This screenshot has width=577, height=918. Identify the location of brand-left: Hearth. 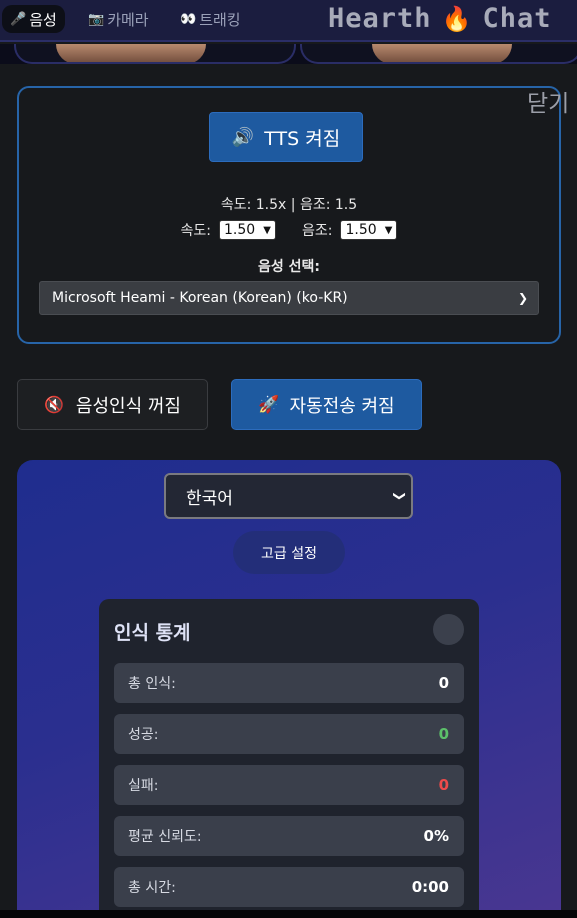
(380, 18).